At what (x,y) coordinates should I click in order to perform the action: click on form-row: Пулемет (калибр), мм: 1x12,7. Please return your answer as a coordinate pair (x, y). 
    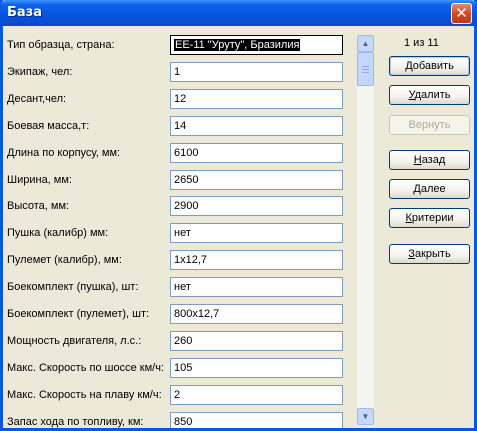
    Looking at the image, I should click on (179, 261).